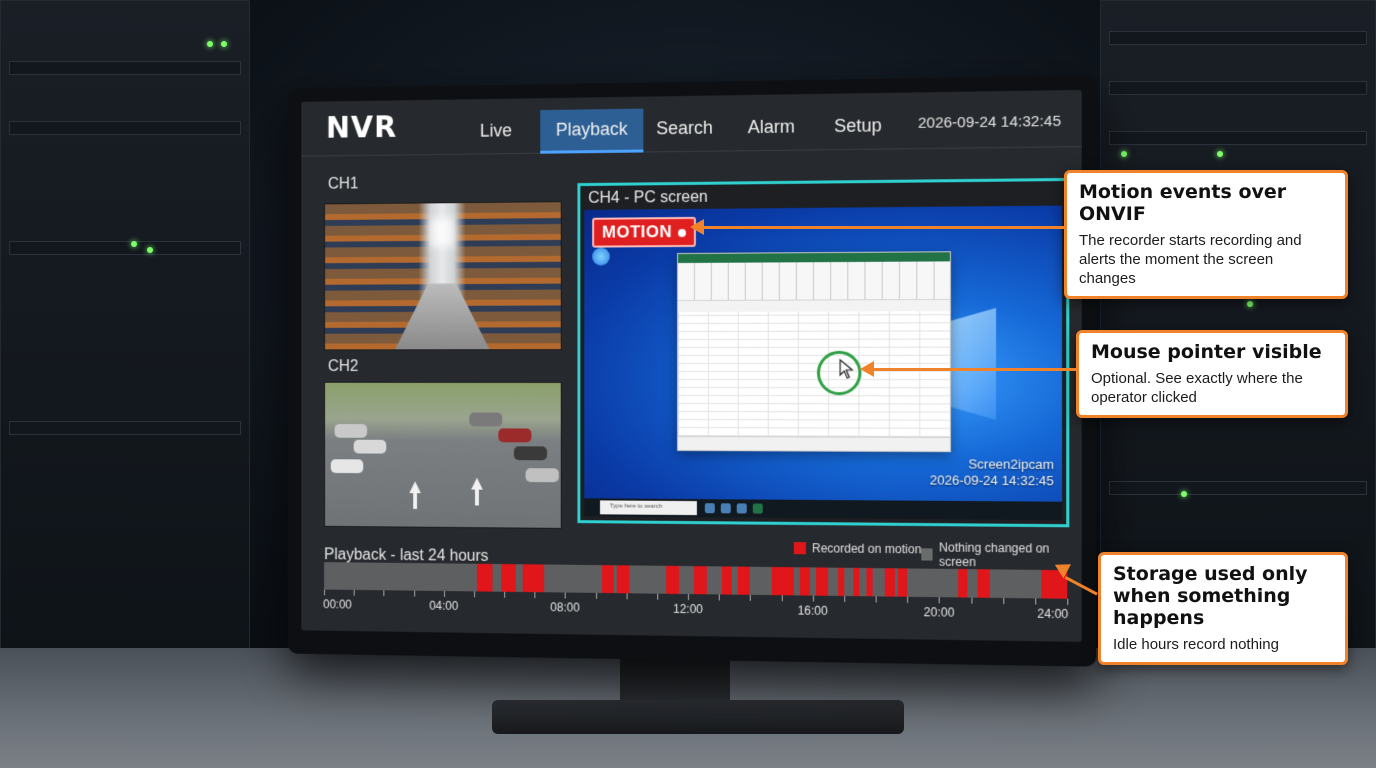 This screenshot has width=1376, height=768. I want to click on ch1-label: CH1, so click(343, 185).